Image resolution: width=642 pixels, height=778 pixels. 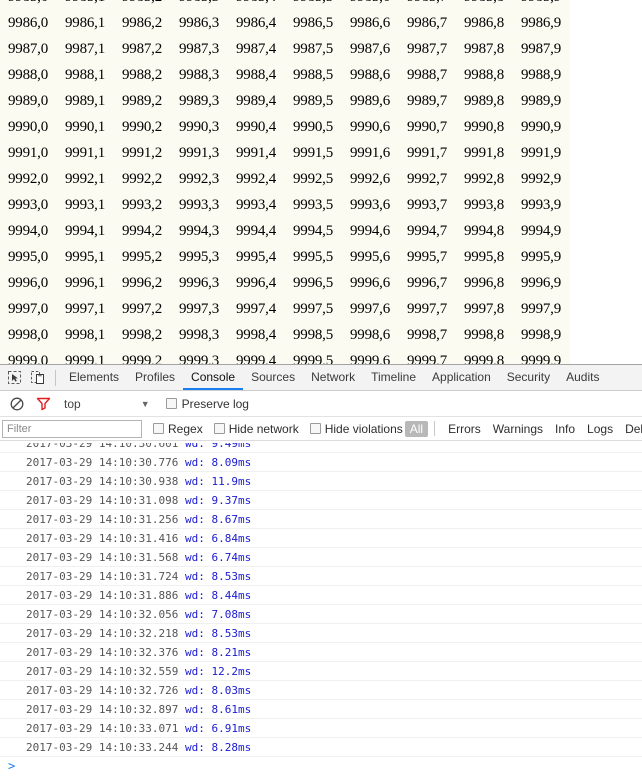 What do you see at coordinates (600, 429) in the screenshot?
I see `log-level-logs: Logs` at bounding box center [600, 429].